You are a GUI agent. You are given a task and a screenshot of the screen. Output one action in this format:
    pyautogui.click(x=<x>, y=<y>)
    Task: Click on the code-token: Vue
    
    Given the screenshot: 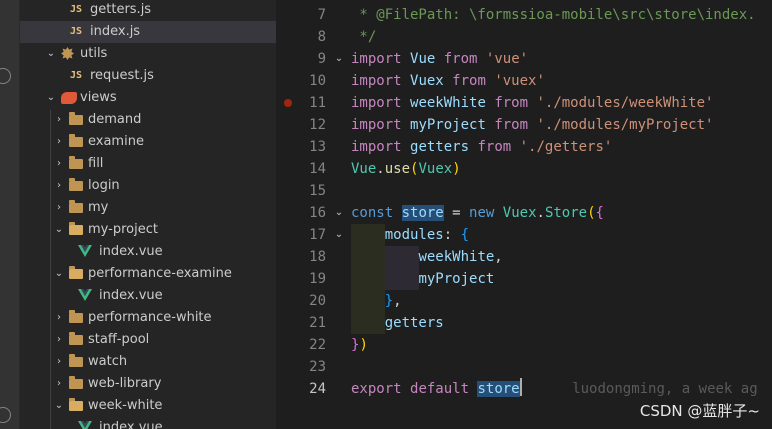 What is the action you would take?
    pyautogui.click(x=423, y=59)
    